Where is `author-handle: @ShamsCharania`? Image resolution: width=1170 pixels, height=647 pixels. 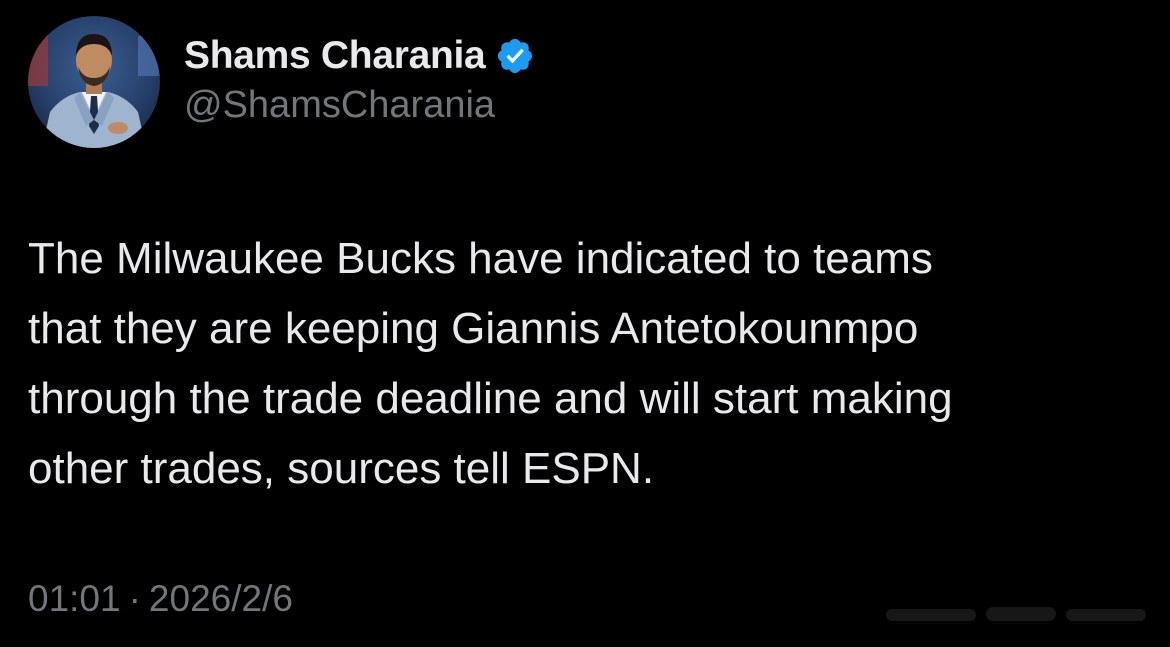 author-handle: @ShamsCharania is located at coordinates (359, 105).